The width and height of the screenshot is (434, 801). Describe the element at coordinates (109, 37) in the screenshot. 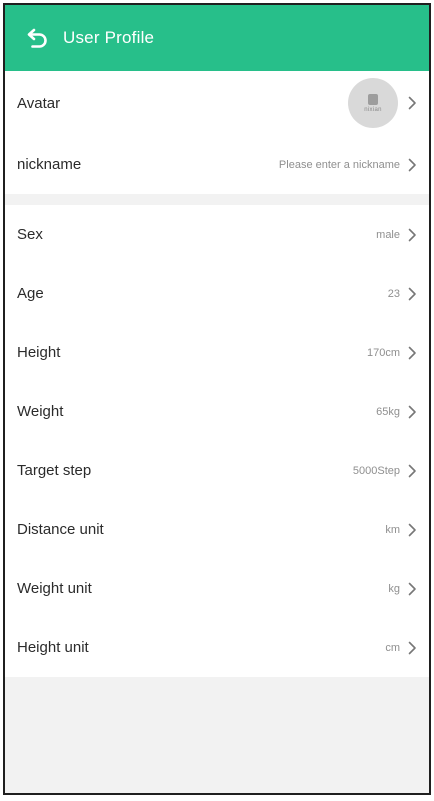

I see `page-title: User Profile` at that location.